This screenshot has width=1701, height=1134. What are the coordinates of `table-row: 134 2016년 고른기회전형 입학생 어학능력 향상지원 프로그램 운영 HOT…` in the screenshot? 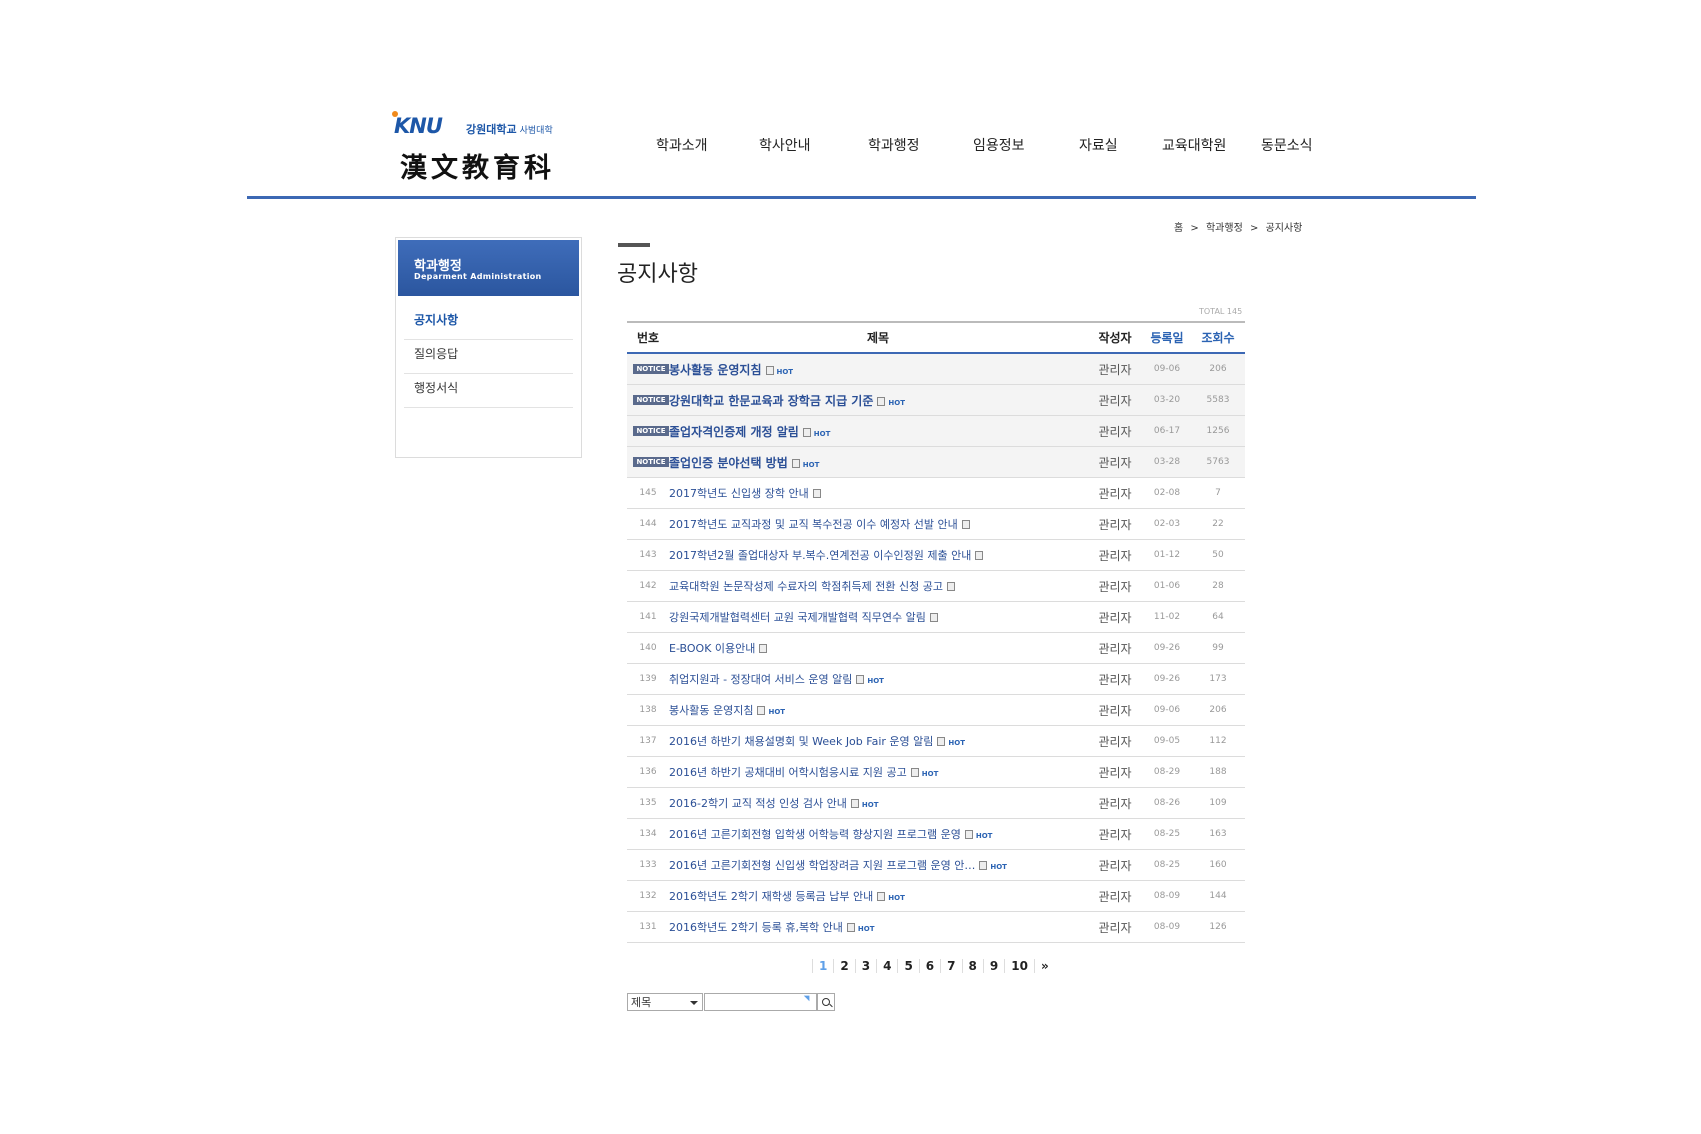 It's located at (936, 834).